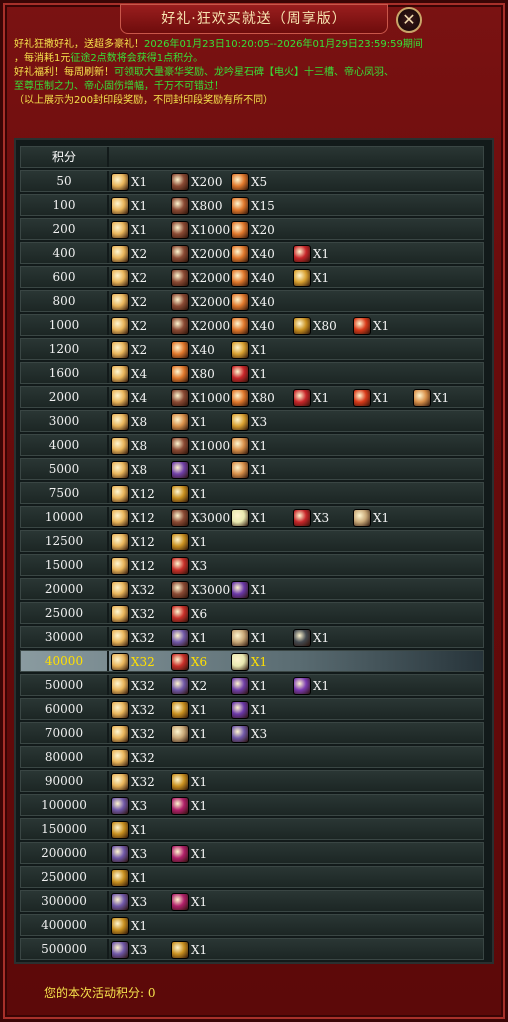  Describe the element at coordinates (252, 901) in the screenshot. I see `table-row: 300000 X3 X1` at that location.